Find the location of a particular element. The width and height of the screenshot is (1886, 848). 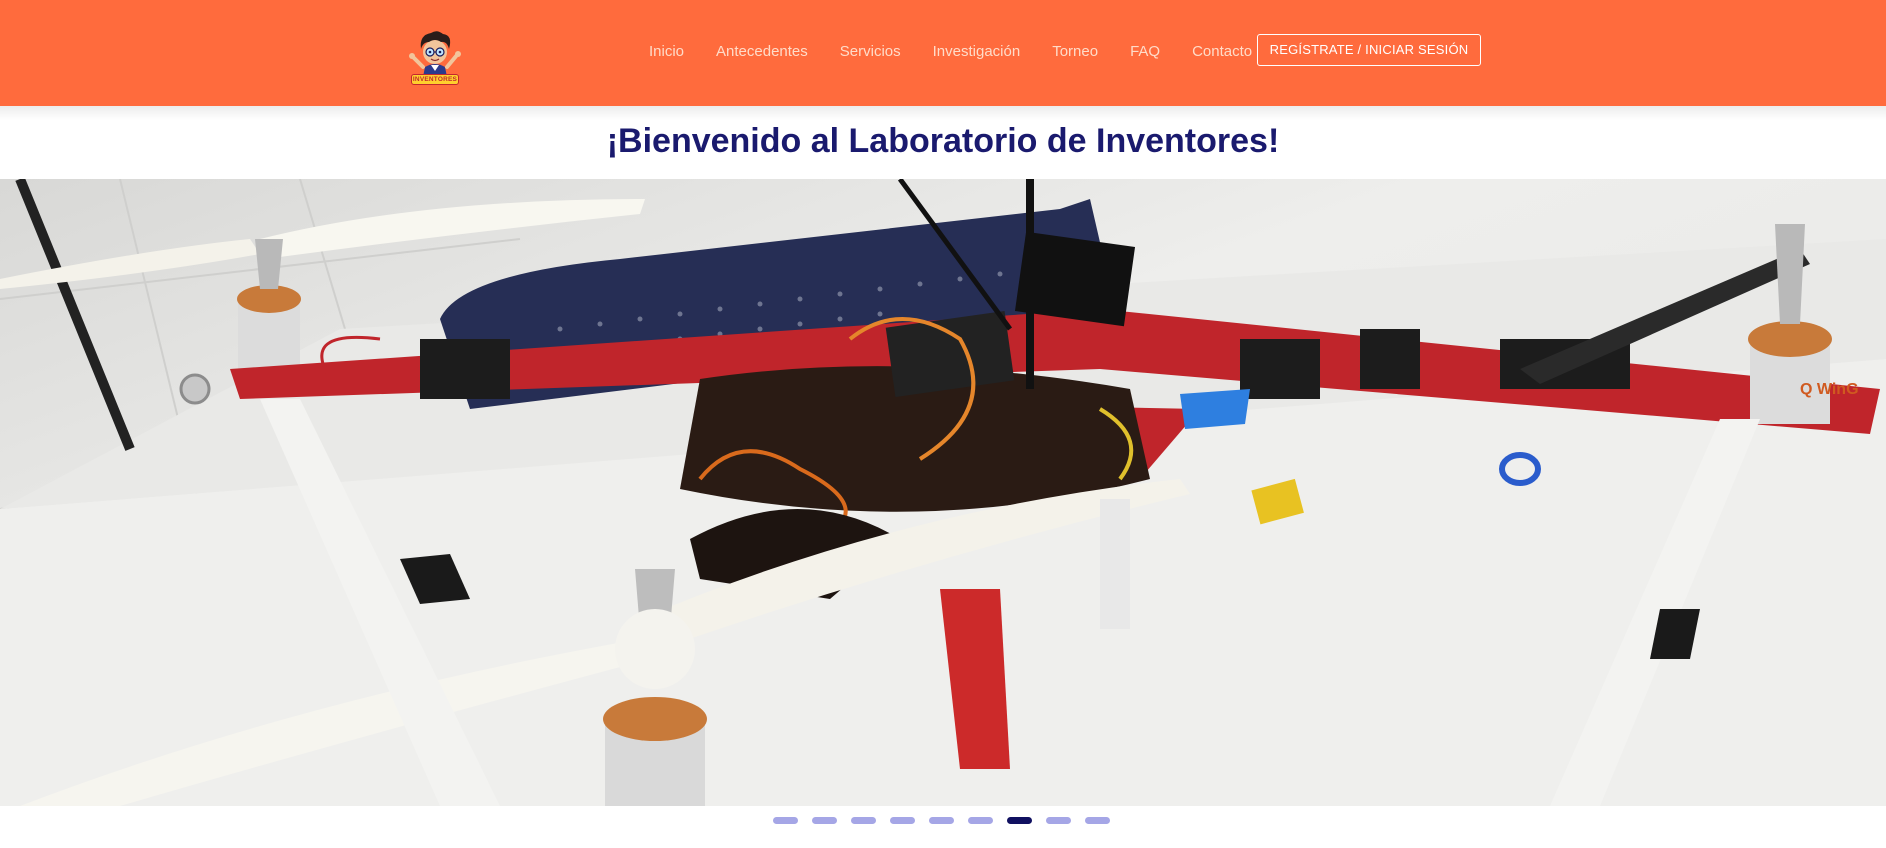

inventores-logo: INVENTORES is located at coordinates (435, 56).